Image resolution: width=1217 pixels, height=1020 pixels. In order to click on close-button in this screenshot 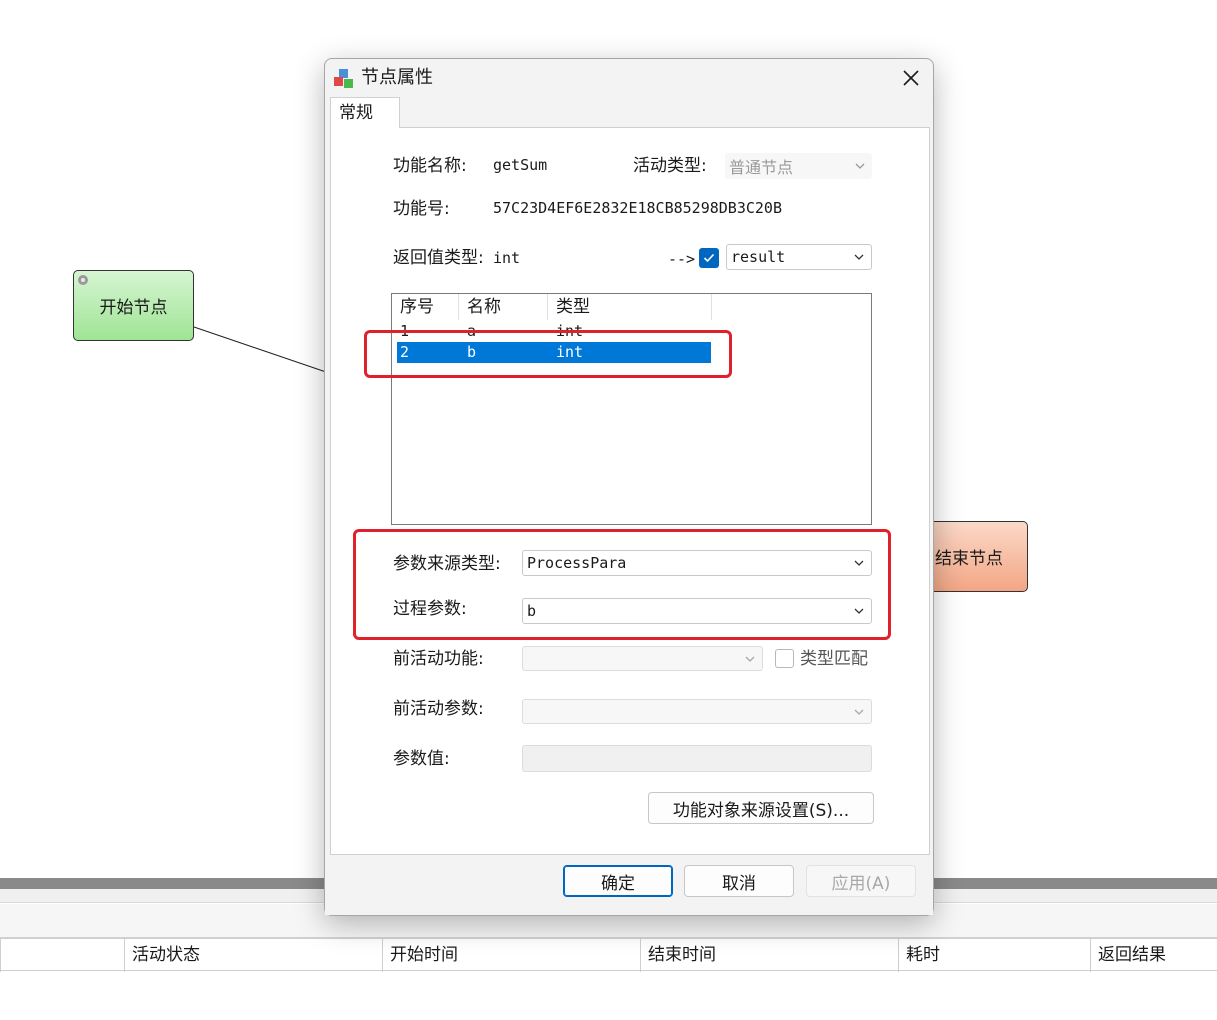, I will do `click(911, 78)`.